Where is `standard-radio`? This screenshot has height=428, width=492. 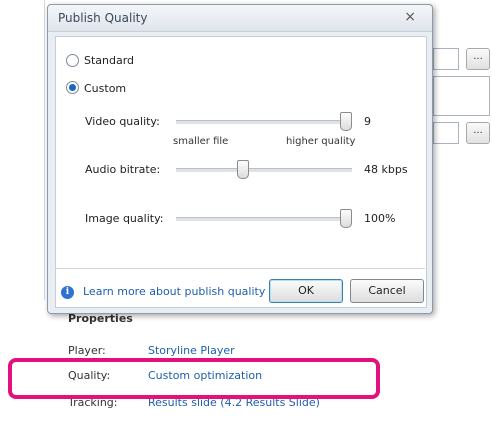
standard-radio is located at coordinates (72, 60).